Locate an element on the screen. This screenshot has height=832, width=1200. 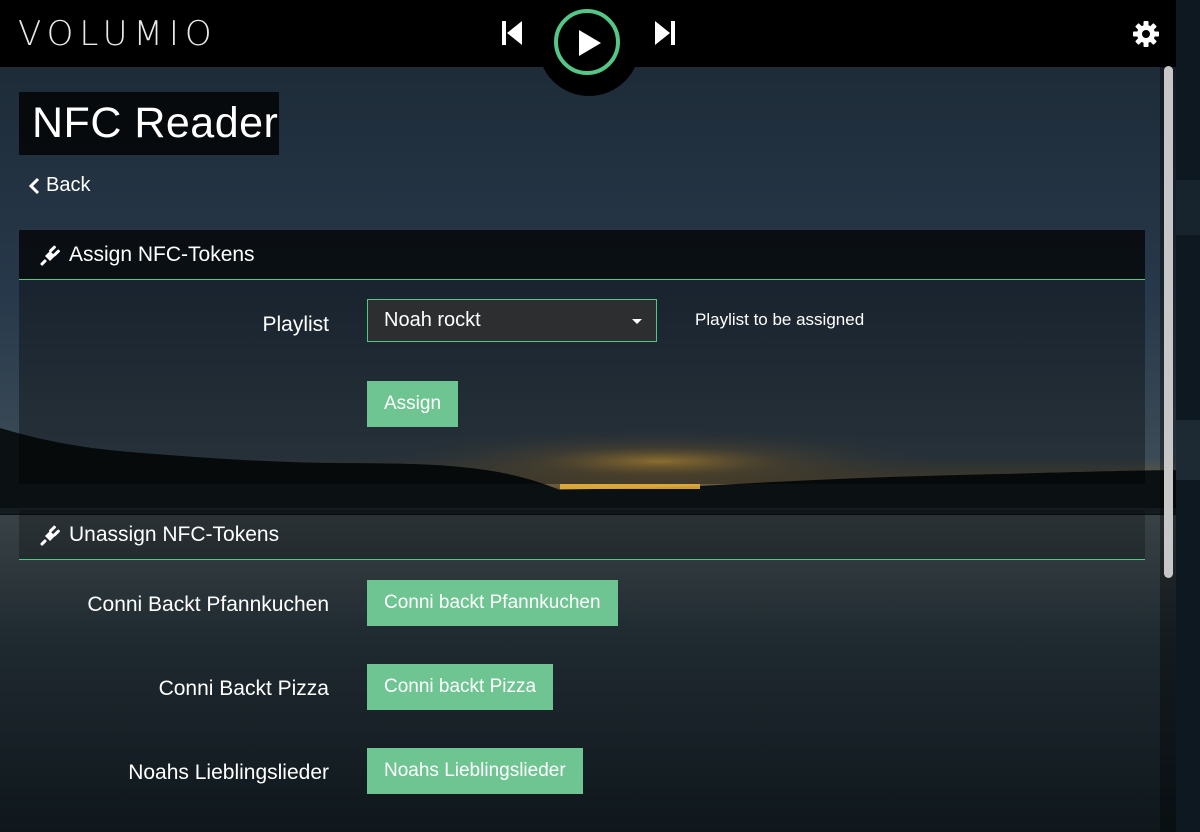
caret-down-icon is located at coordinates (637, 321).